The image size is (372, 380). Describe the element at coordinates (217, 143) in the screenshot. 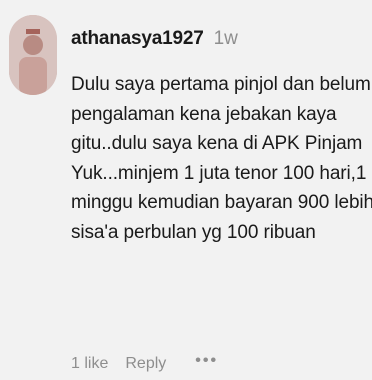

I see `comment-text-line: gitu..dulu saya kena di APK Pinjam` at that location.